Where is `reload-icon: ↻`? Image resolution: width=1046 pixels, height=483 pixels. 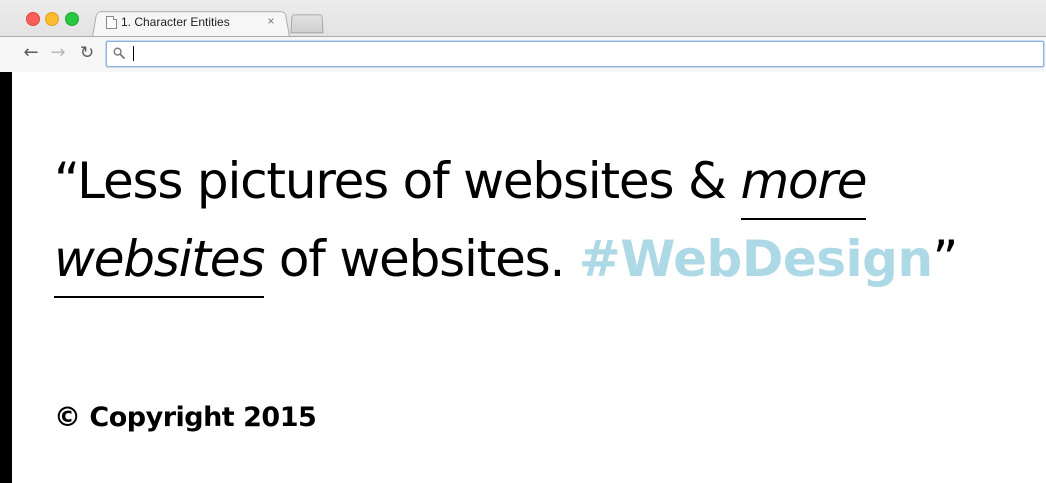
reload-icon: ↻ is located at coordinates (87, 53).